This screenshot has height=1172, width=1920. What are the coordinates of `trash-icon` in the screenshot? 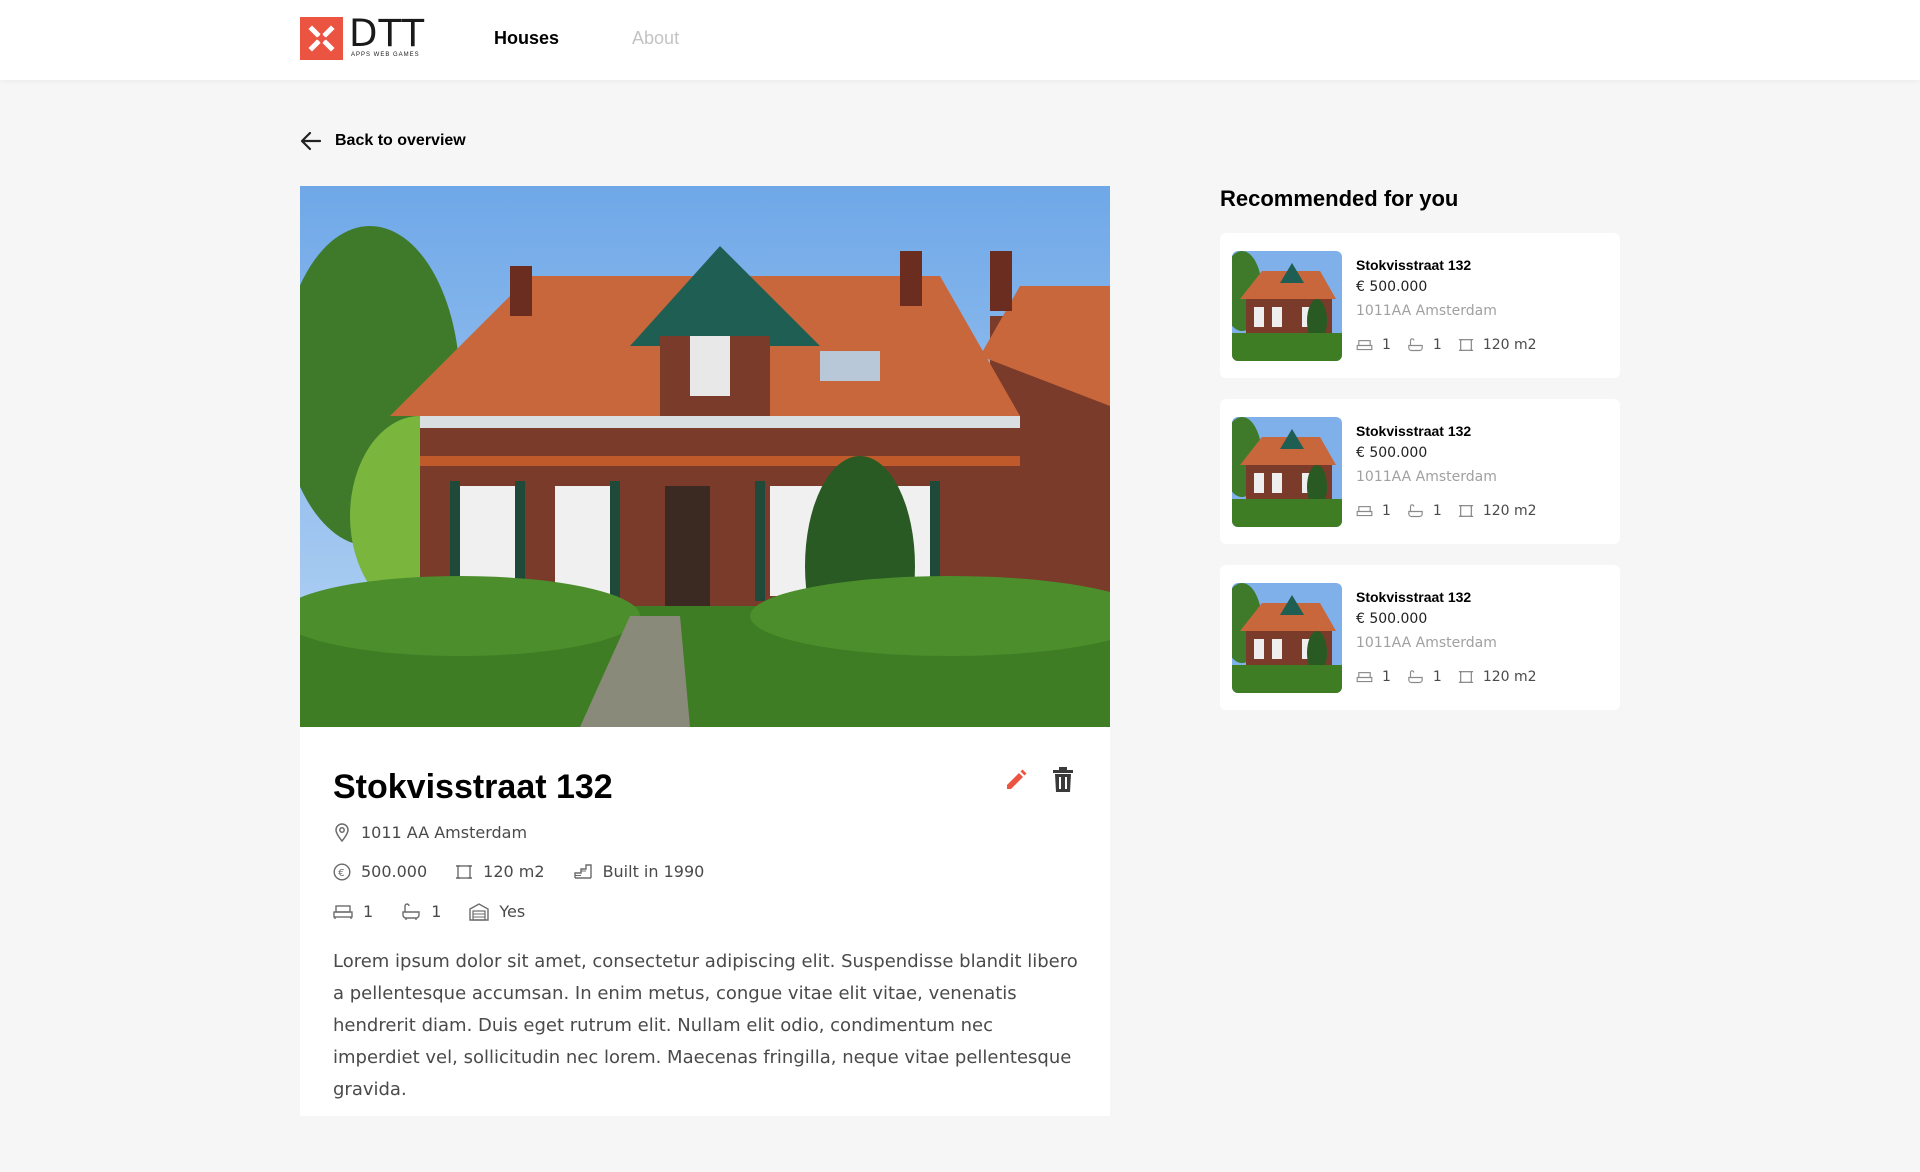 It's located at (1063, 779).